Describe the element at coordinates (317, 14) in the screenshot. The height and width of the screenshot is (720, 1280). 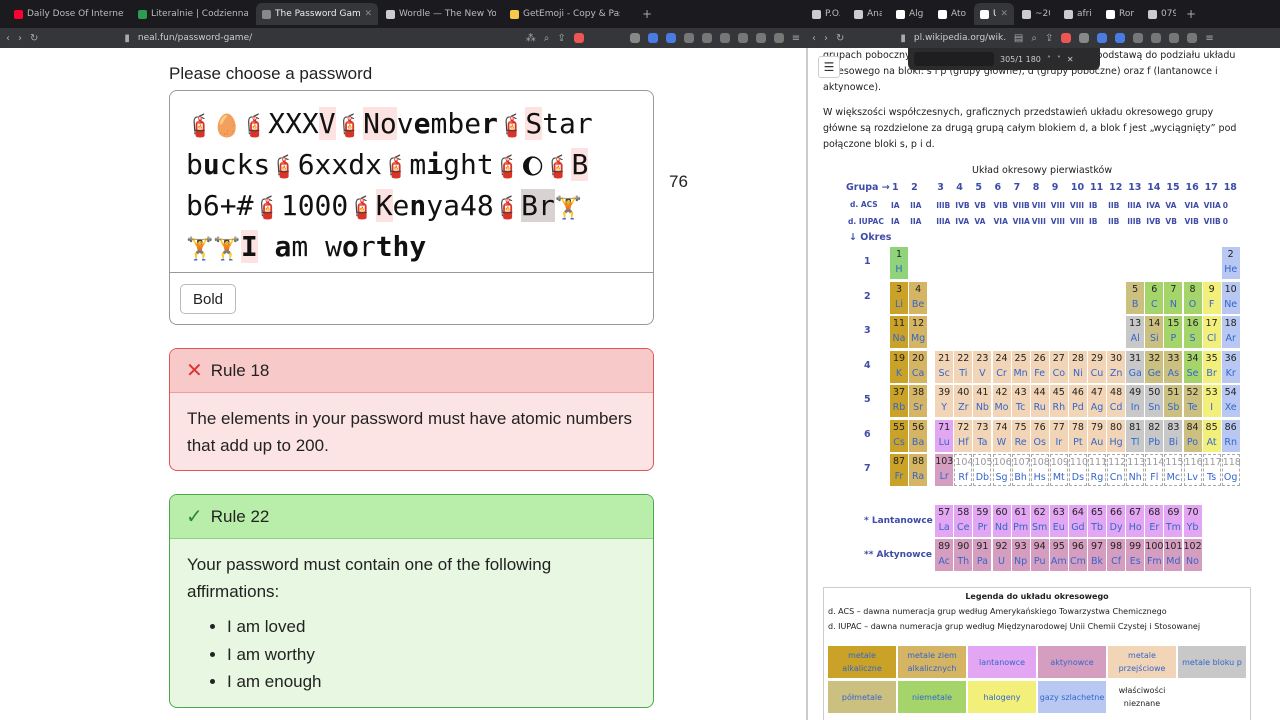
I see `browser-tab: The Password Game ✕` at that location.